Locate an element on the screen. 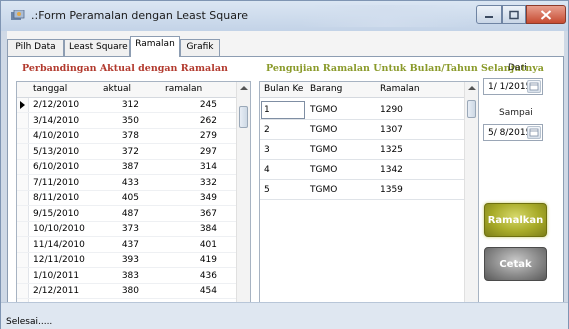  table-row: 8/11/2010 405 349 is located at coordinates (133, 198).